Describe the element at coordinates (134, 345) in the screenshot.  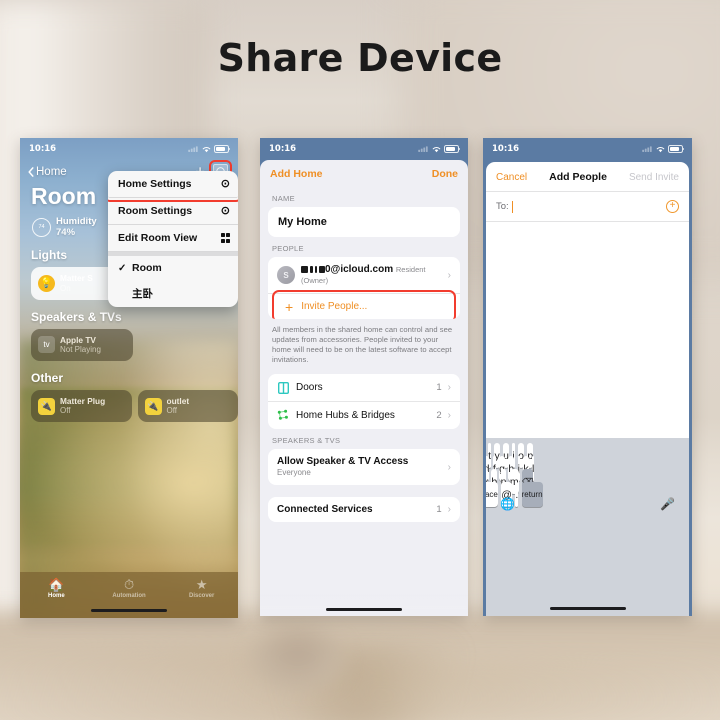
I see `speakers-tiles: tv Apple TV Not Playing` at that location.